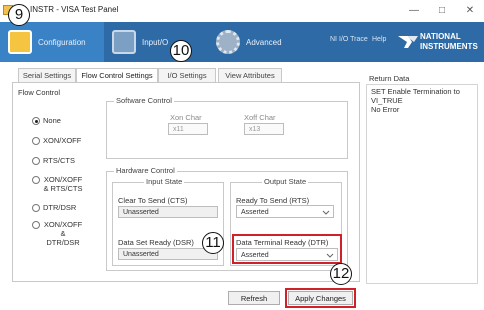 The image size is (484, 310). Describe the element at coordinates (349, 39) in the screenshot. I see `ni-io-trace-button: NI I/O Trace` at that location.